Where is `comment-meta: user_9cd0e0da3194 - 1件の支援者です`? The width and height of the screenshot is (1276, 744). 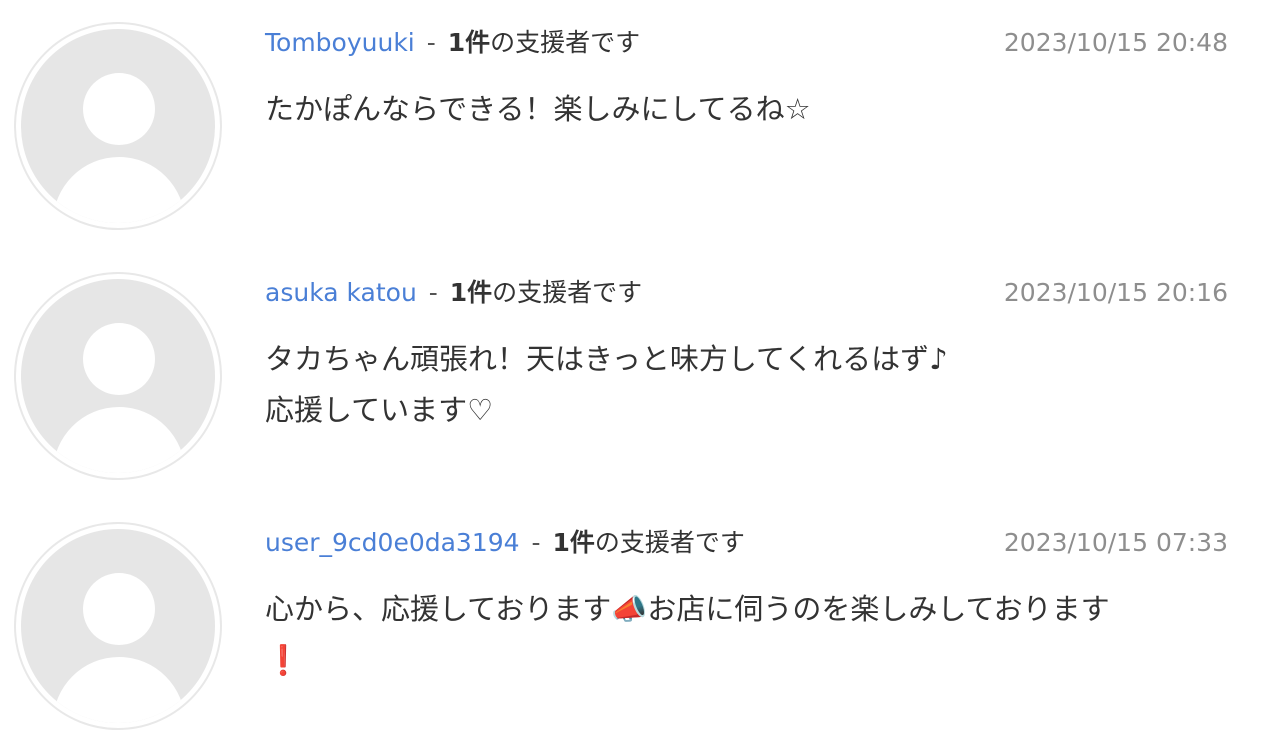
comment-meta: user_9cd0e0da3194 - 1件の支援者です is located at coordinates (505, 543).